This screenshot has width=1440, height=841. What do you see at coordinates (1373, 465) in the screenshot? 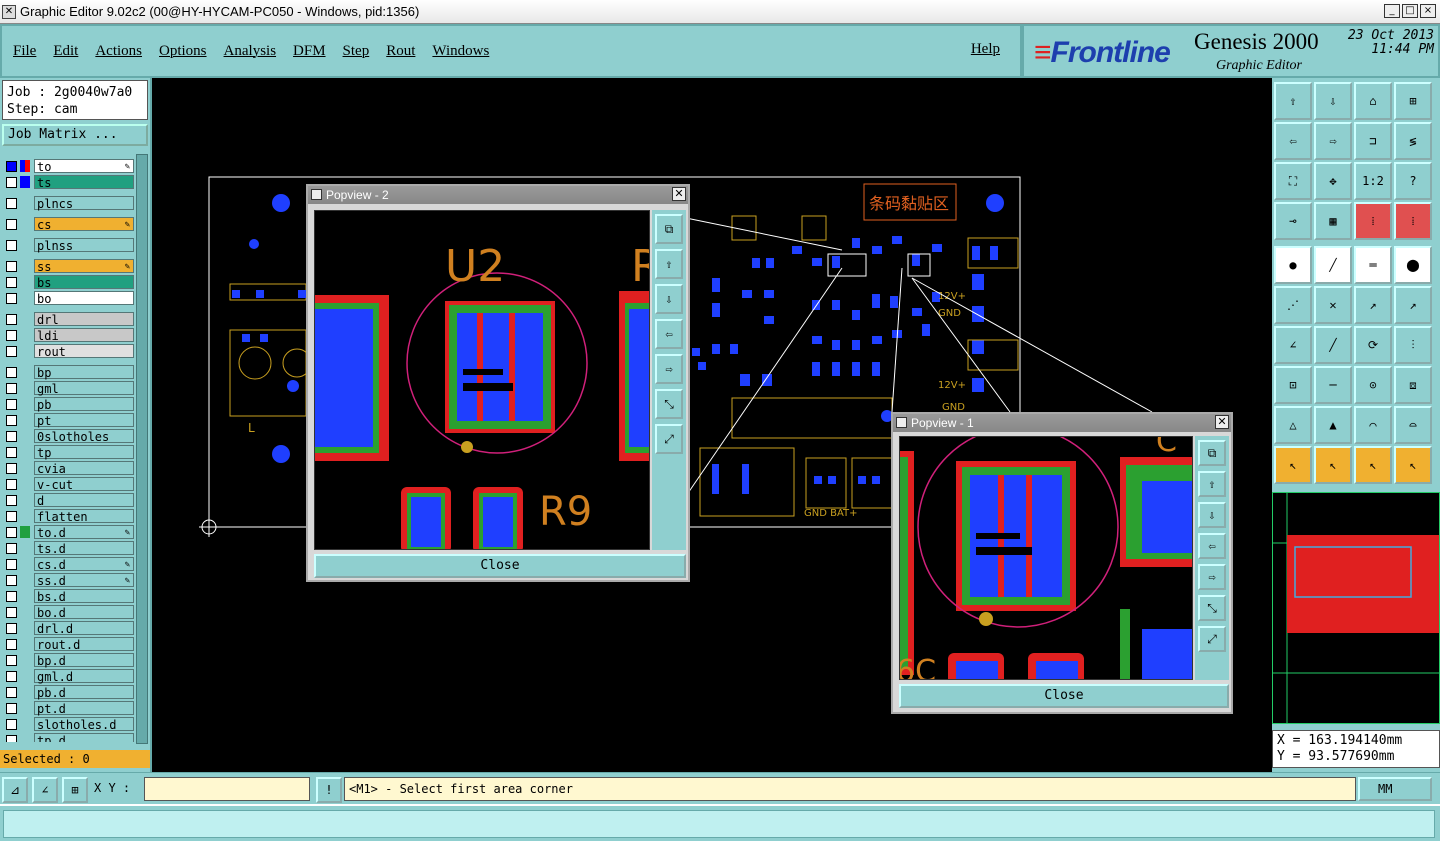
I see `select-lasso-icon: ↖` at bounding box center [1373, 465].